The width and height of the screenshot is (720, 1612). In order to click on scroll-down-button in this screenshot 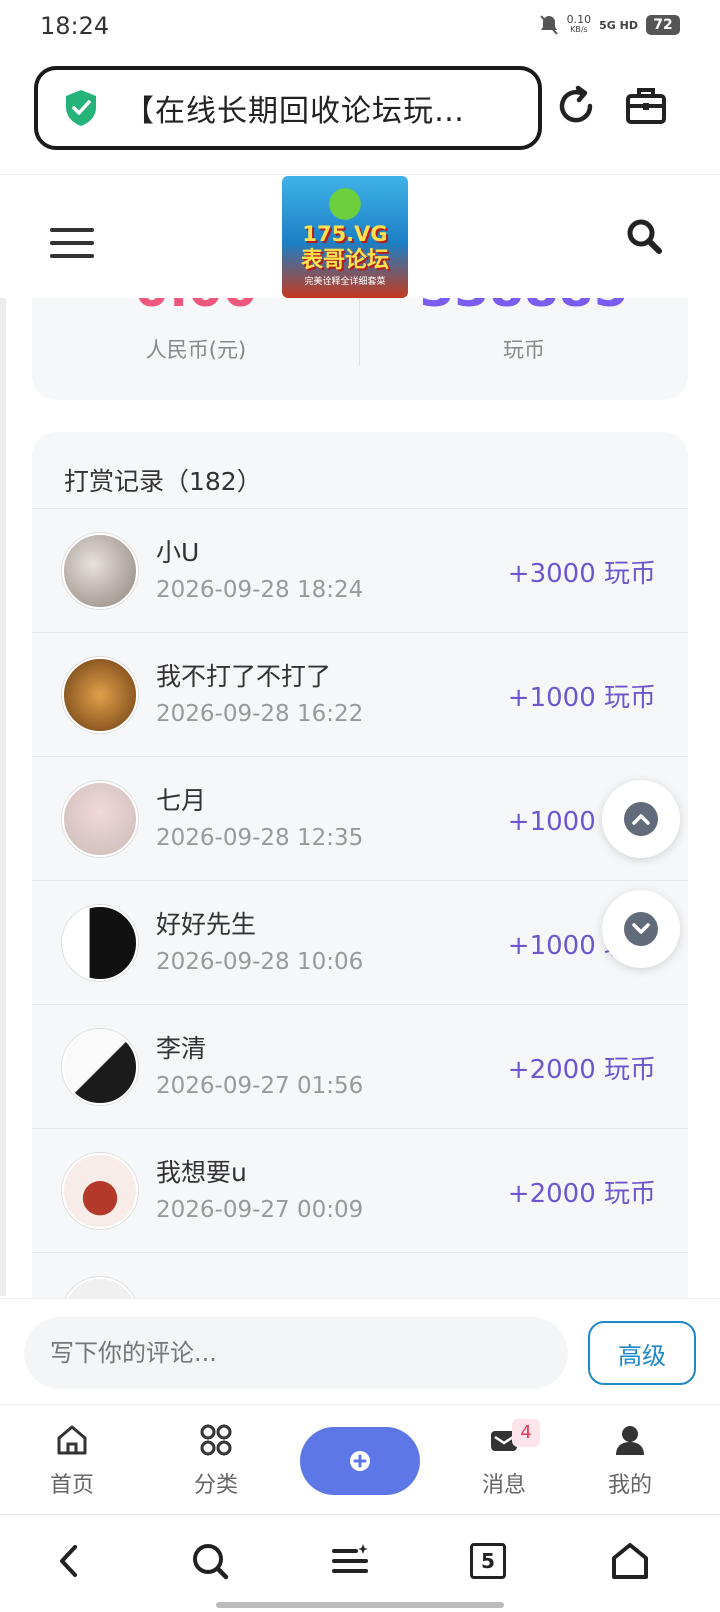, I will do `click(641, 929)`.